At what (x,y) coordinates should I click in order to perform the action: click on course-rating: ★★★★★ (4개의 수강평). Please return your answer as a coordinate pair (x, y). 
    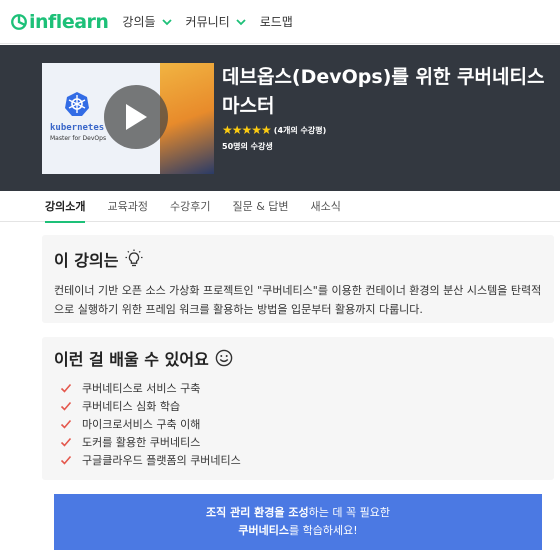
    Looking at the image, I should click on (274, 130).